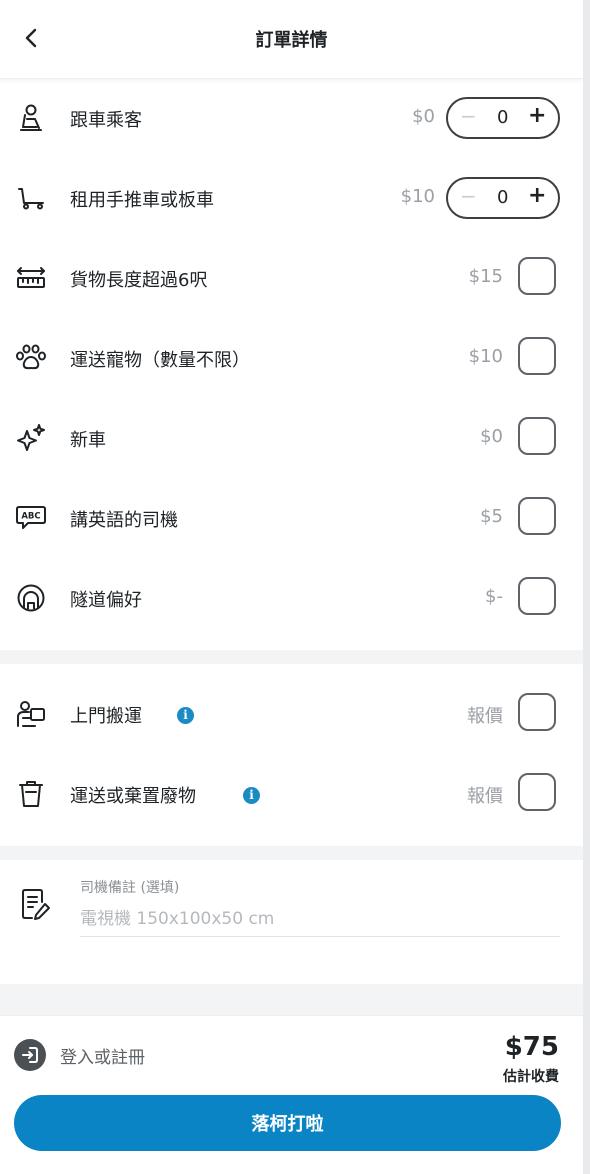 This screenshot has width=590, height=1174. I want to click on option-label: 租用手推車或板車, so click(142, 200).